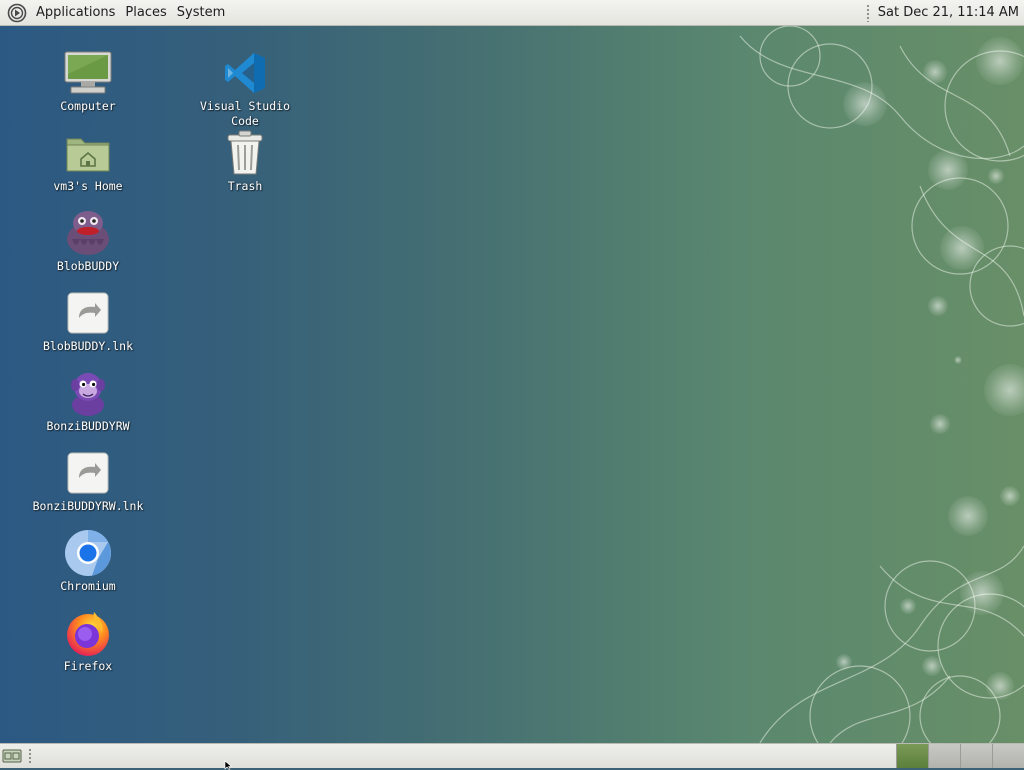 The width and height of the screenshot is (1024, 770). I want to click on show-desktop-icon, so click(12, 756).